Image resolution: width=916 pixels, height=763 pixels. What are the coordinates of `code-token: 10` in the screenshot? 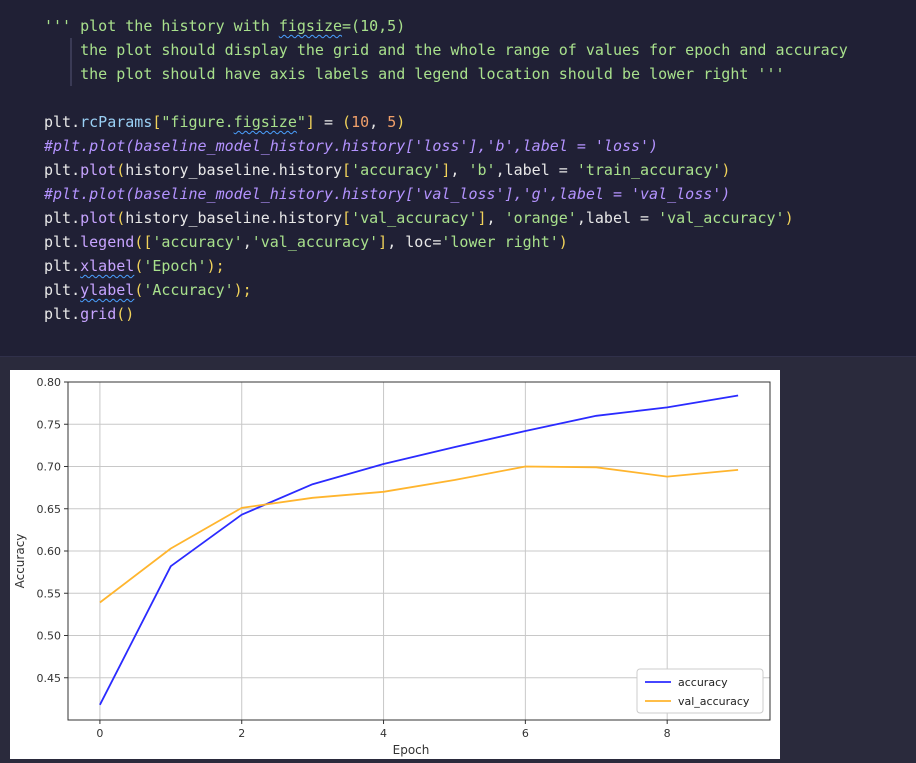 It's located at (360, 122).